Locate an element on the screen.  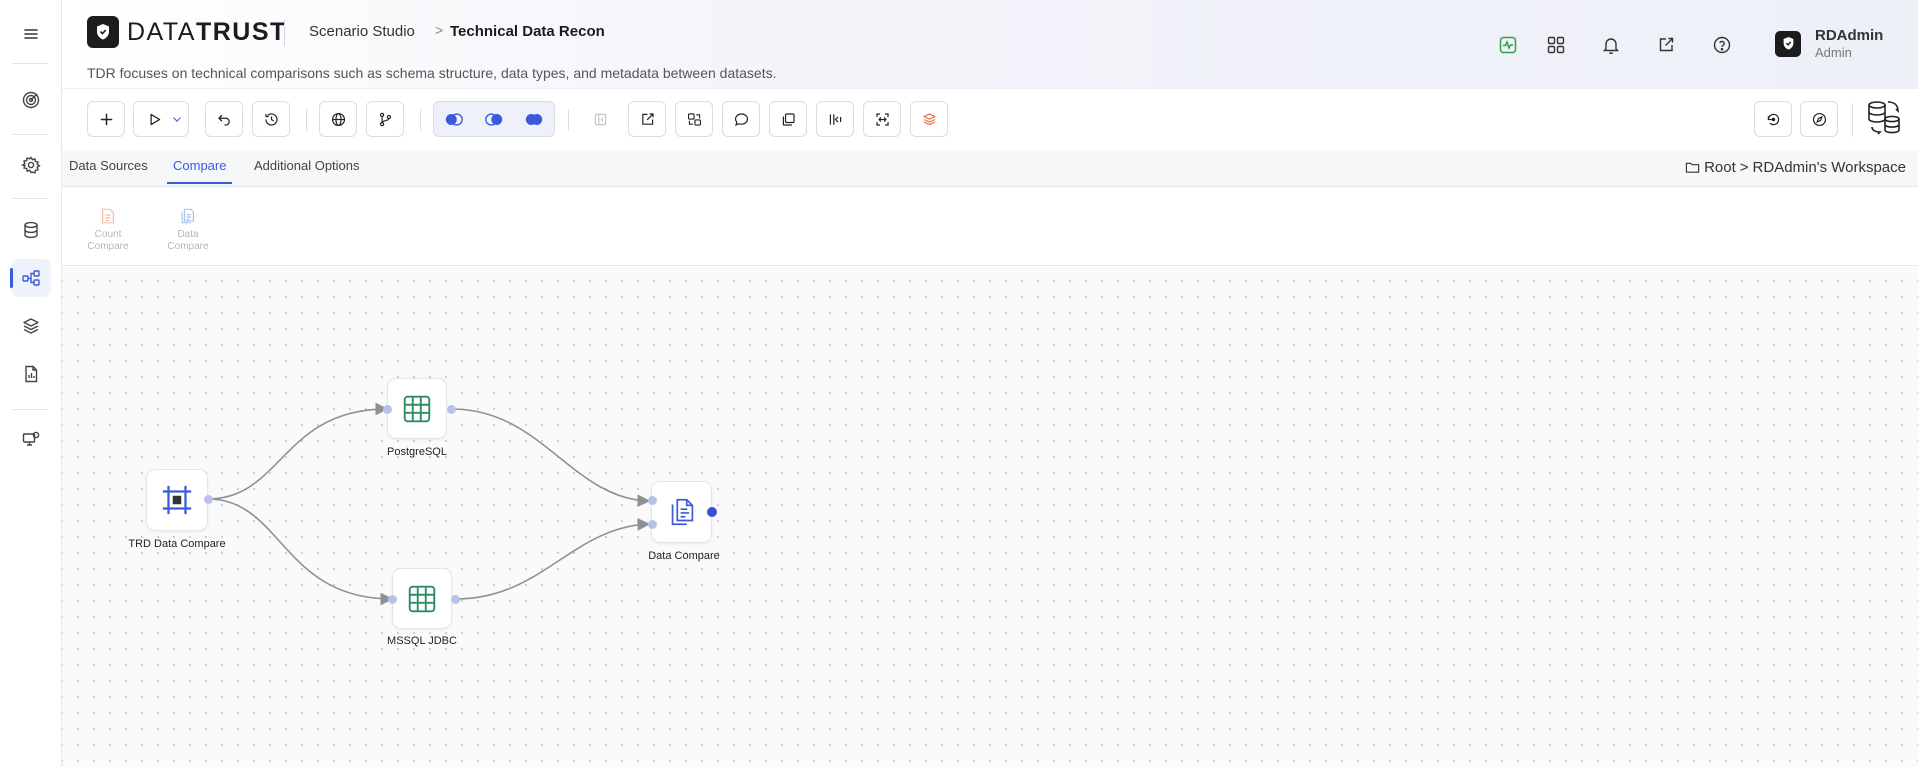
folder-icon is located at coordinates (1692, 167).